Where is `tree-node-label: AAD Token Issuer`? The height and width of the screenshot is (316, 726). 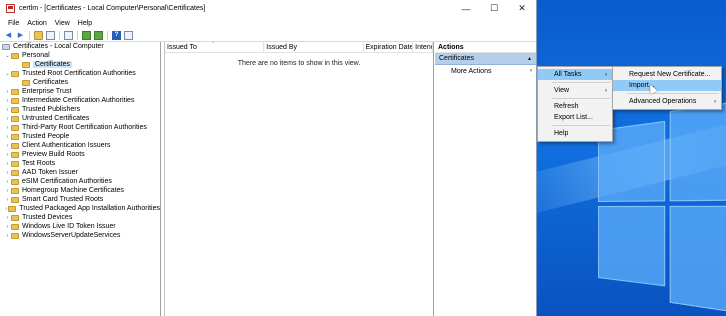 tree-node-label: AAD Token Issuer is located at coordinates (50, 172).